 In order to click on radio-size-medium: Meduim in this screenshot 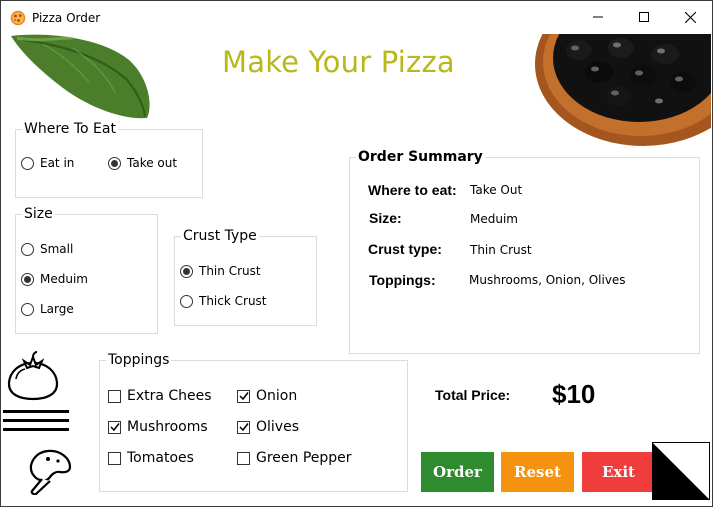, I will do `click(54, 279)`.